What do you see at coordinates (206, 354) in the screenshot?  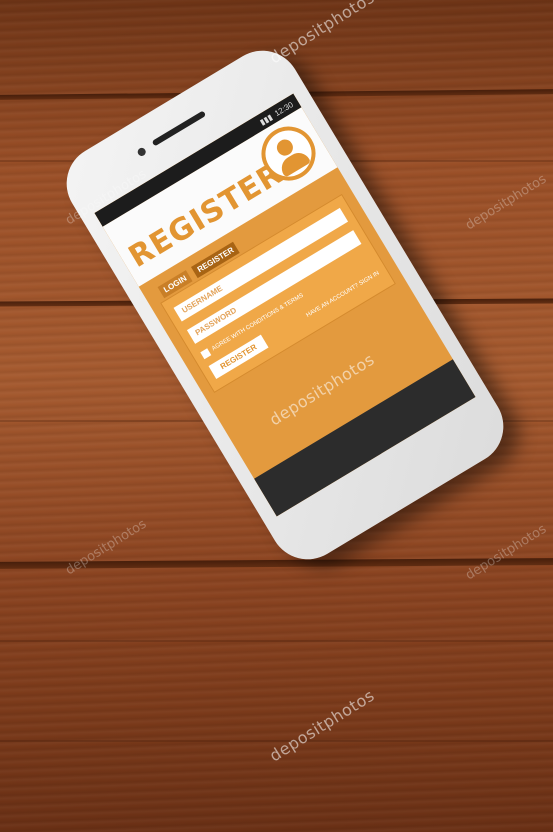 I see `agree-checkbox` at bounding box center [206, 354].